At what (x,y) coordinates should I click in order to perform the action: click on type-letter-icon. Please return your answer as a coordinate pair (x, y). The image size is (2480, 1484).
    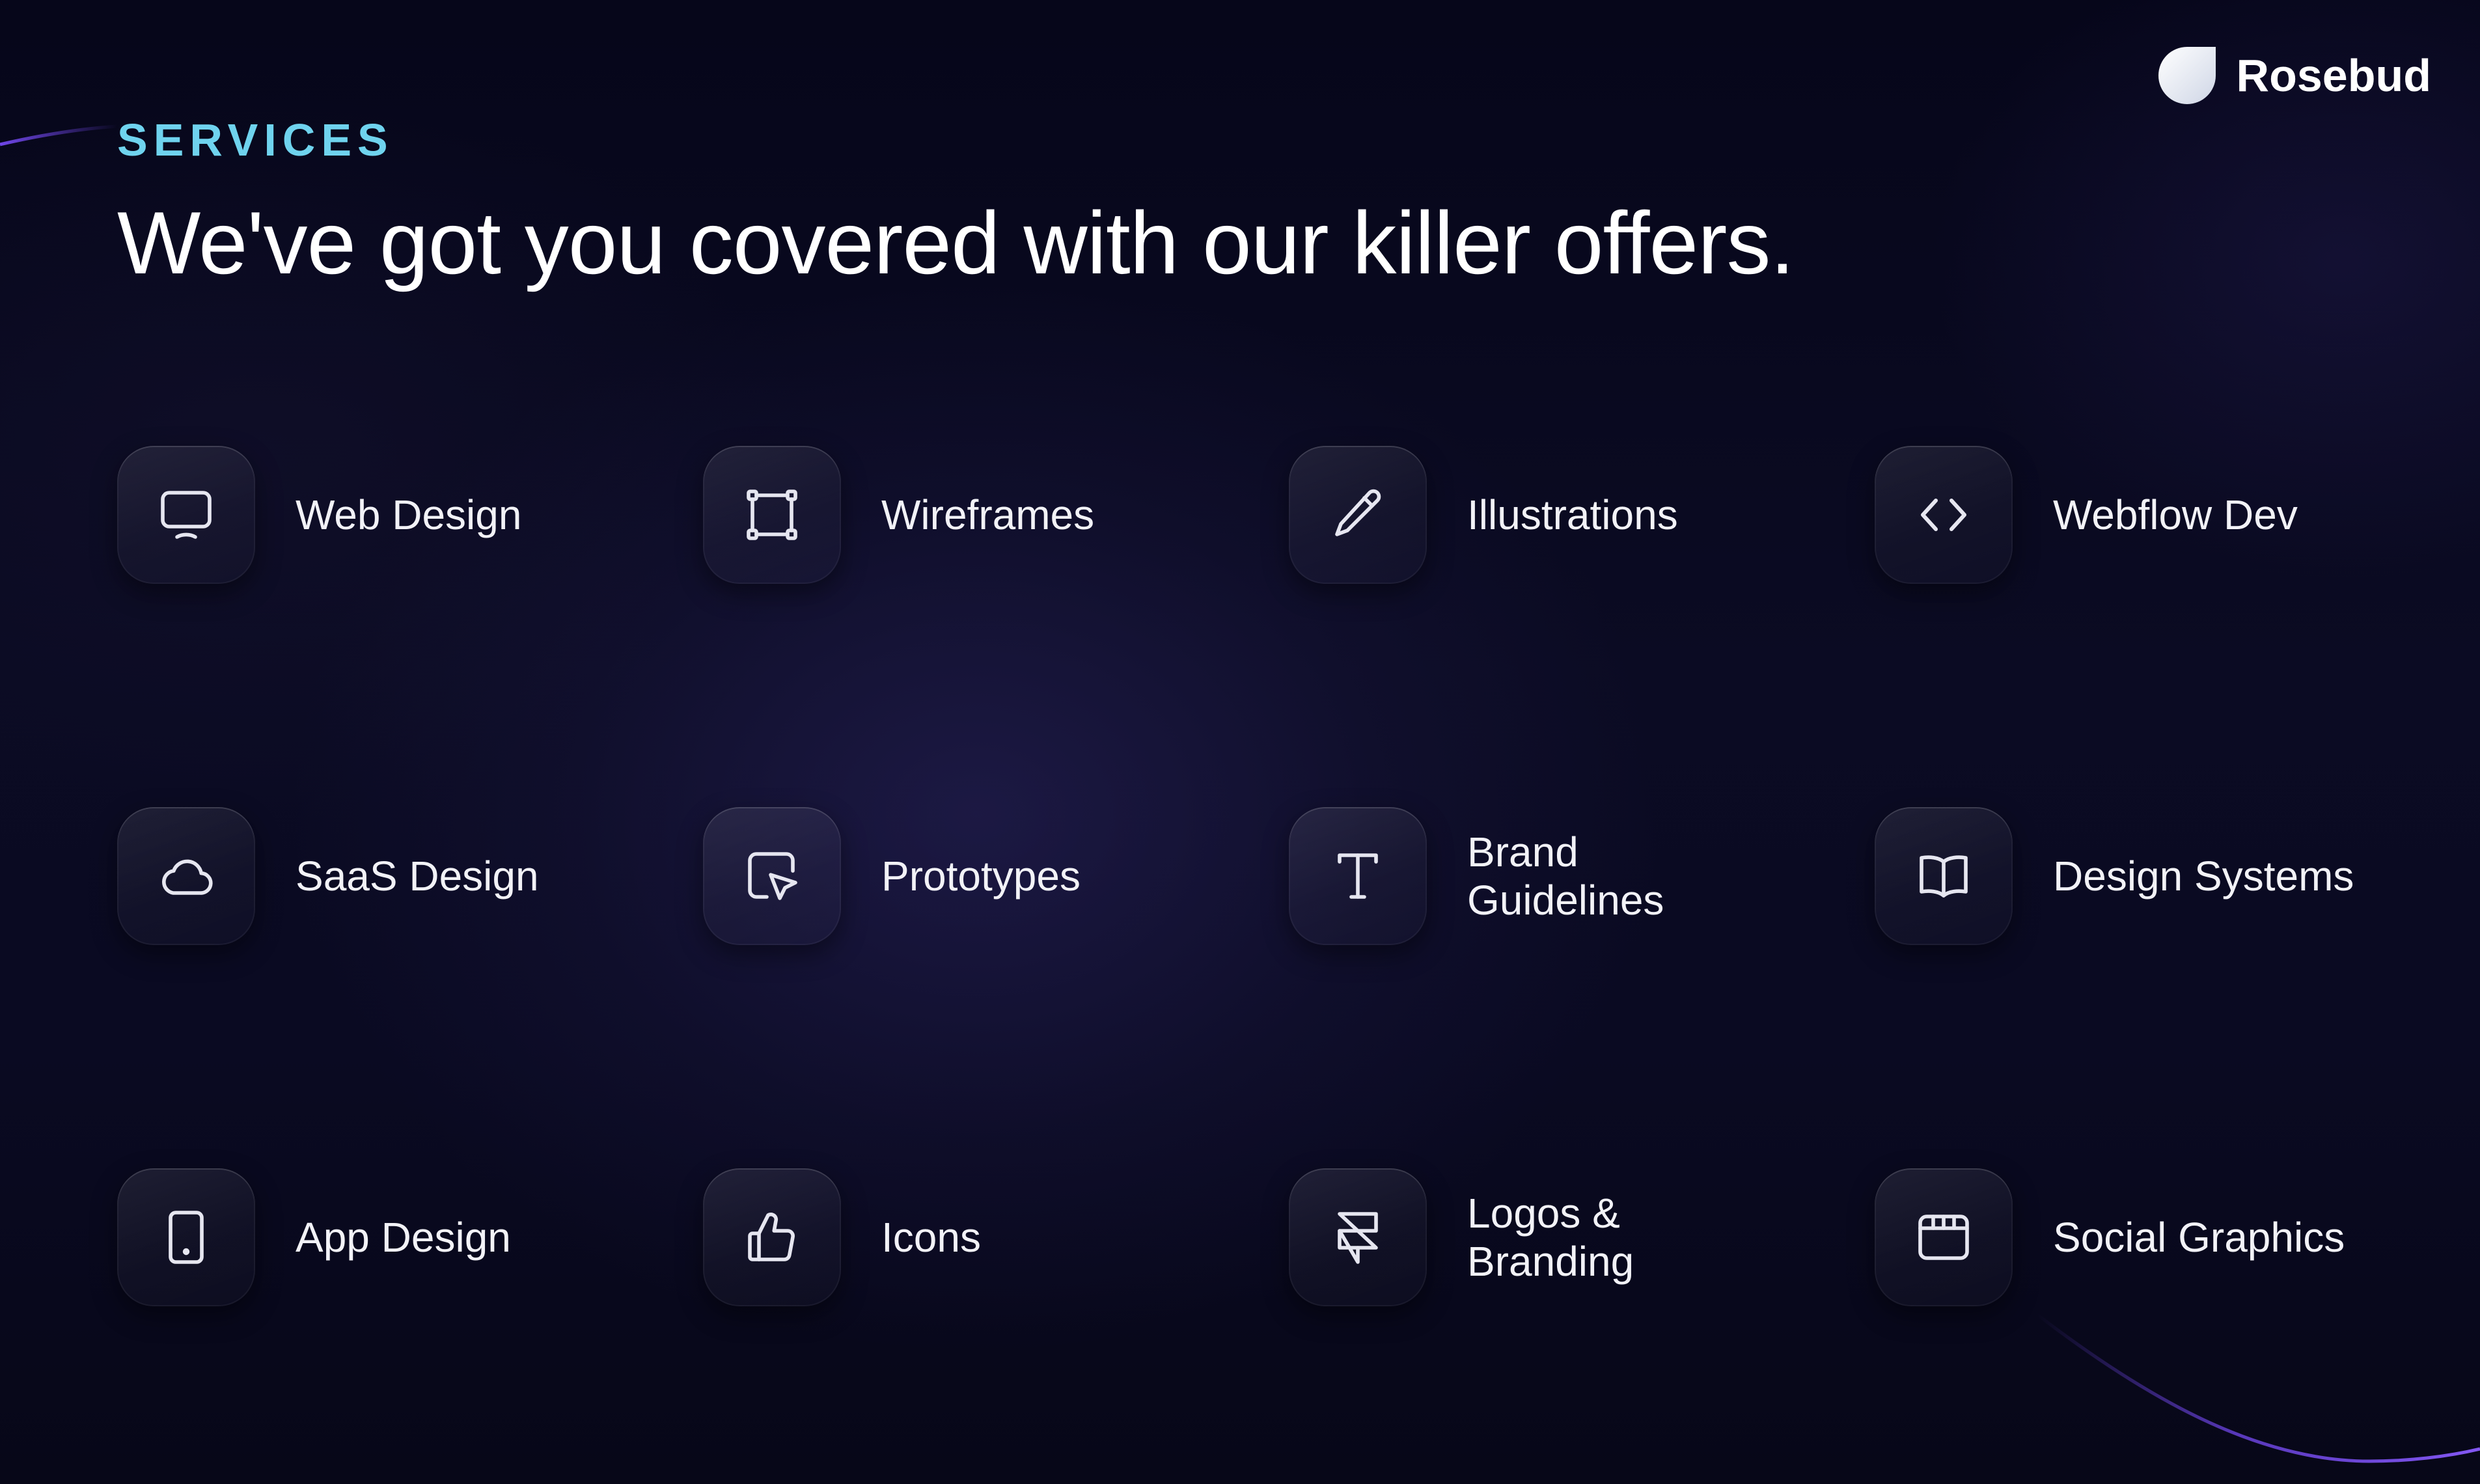
    Looking at the image, I should click on (1358, 876).